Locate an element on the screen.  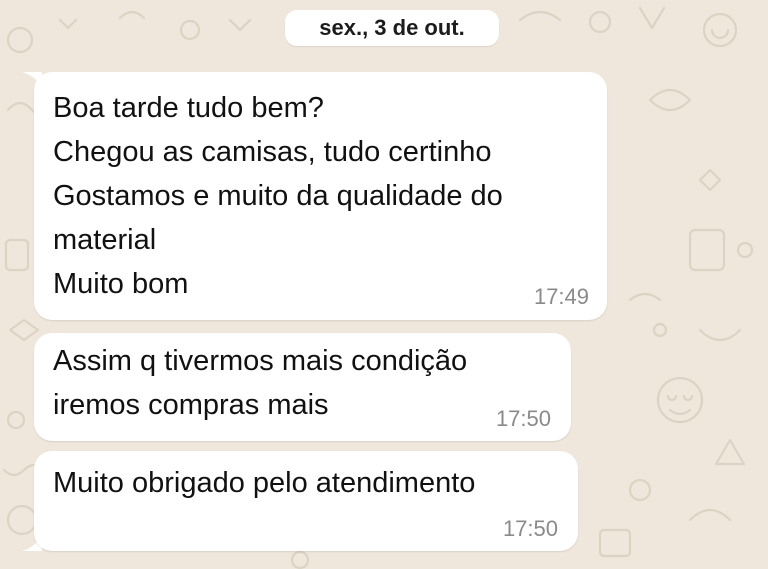
message-line: material is located at coordinates (105, 240).